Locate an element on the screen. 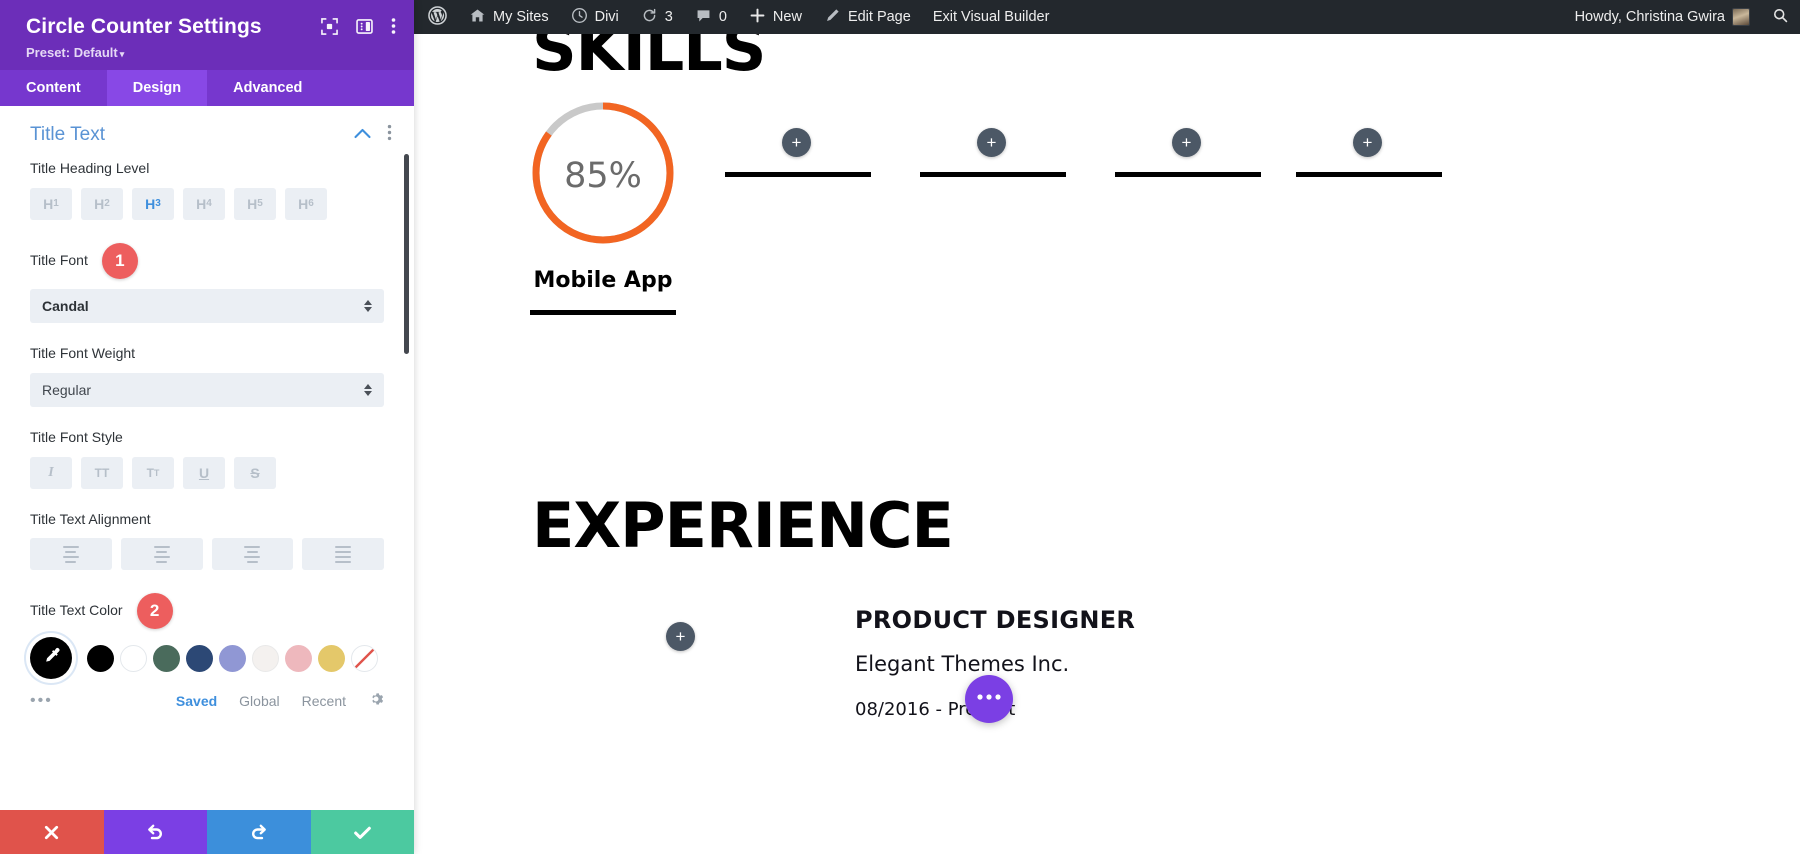 This screenshot has height=854, width=1800. color-swatch-row is located at coordinates (207, 658).